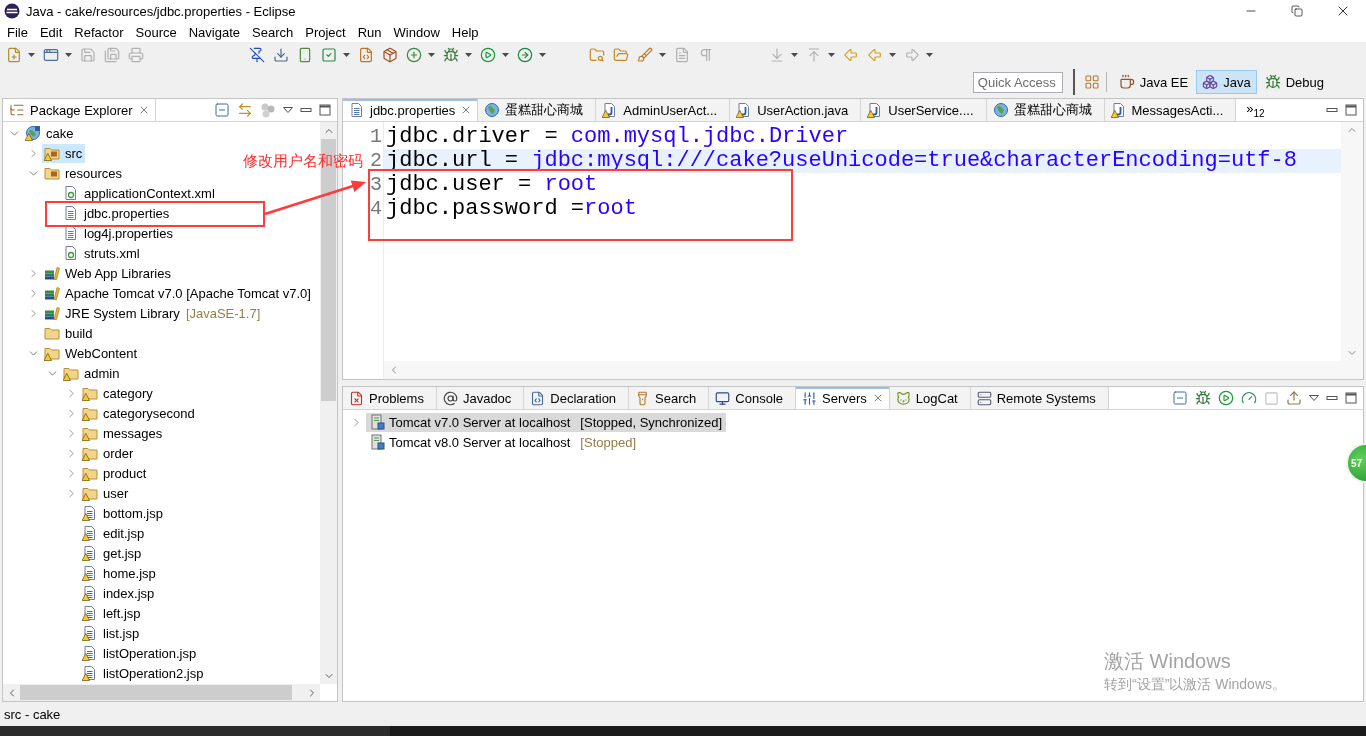 The width and height of the screenshot is (1366, 736). Describe the element at coordinates (14, 55) in the screenshot. I see `new-file-icon` at that location.